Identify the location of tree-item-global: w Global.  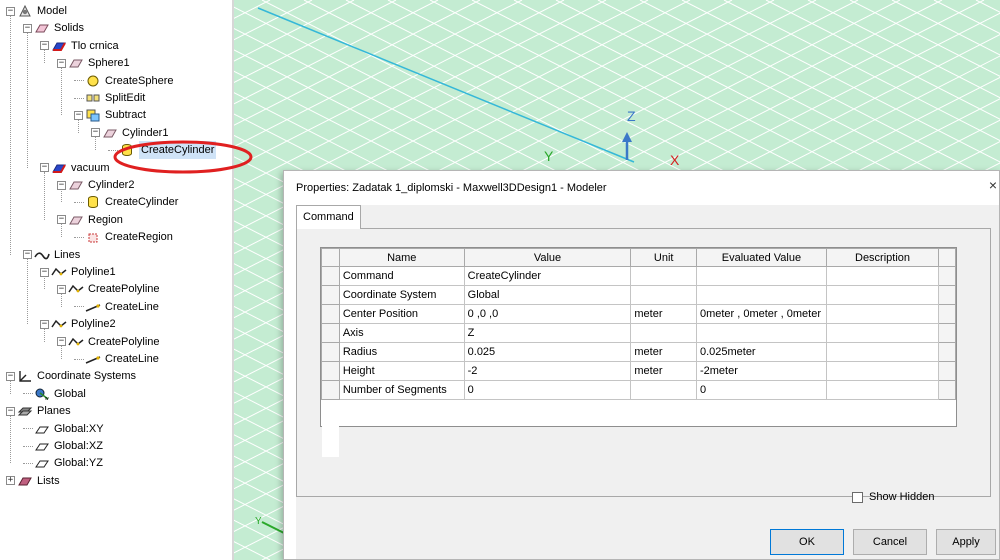
(54, 394).